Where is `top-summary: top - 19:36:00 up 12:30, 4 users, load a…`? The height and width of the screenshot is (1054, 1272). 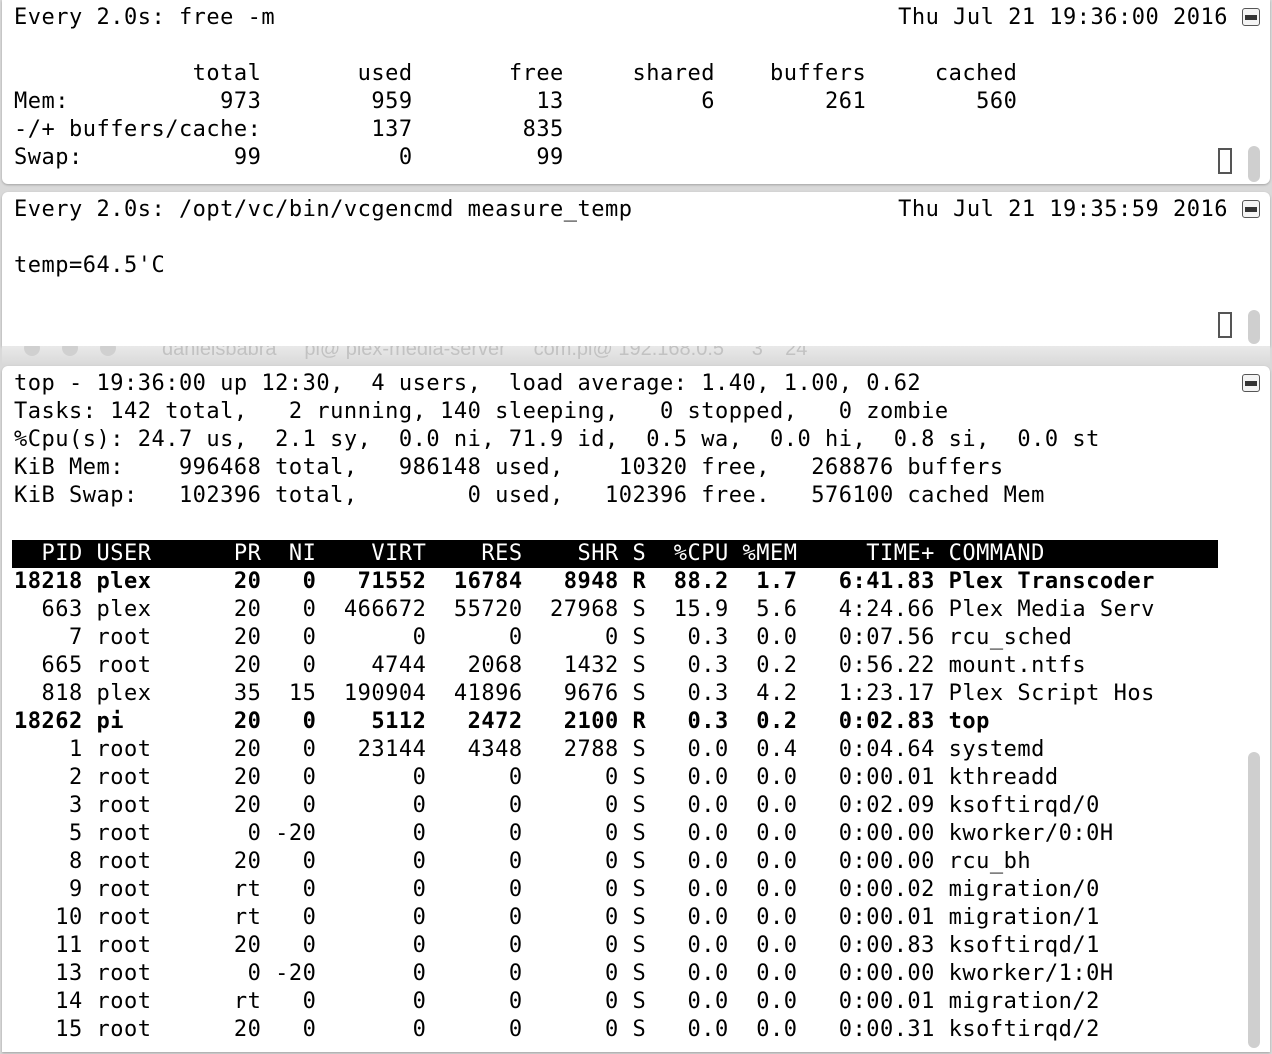
top-summary: top - 19:36:00 up 12:30, 4 users, load a… is located at coordinates (557, 439).